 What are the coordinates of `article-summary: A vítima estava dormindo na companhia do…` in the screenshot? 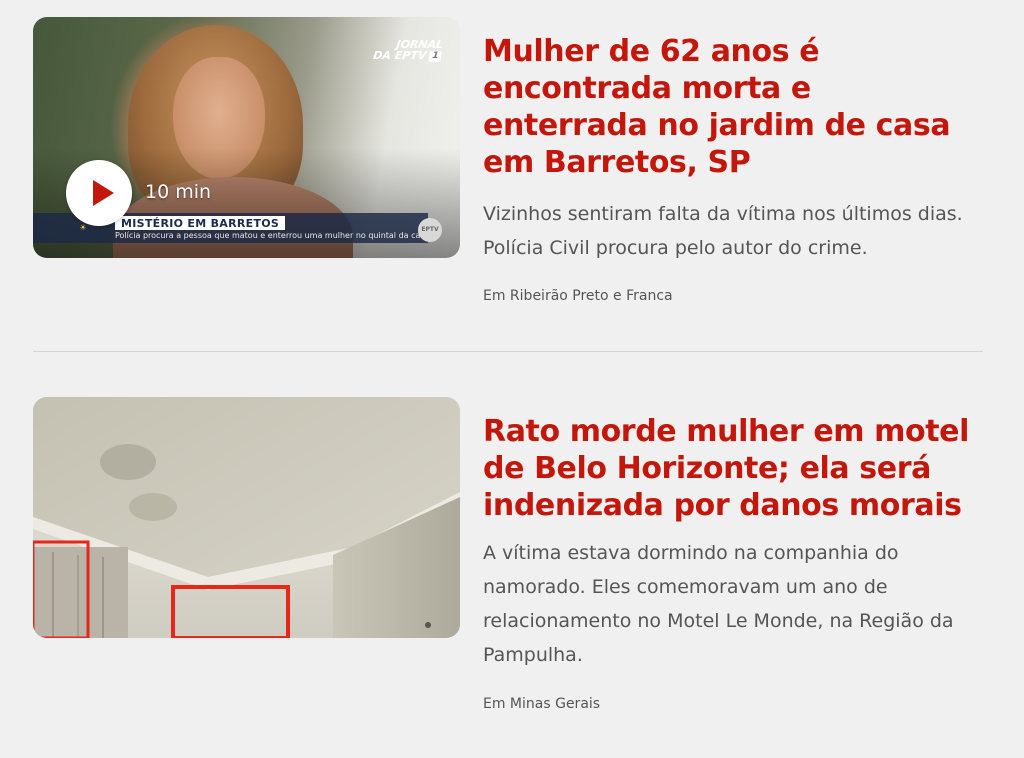 It's located at (718, 604).